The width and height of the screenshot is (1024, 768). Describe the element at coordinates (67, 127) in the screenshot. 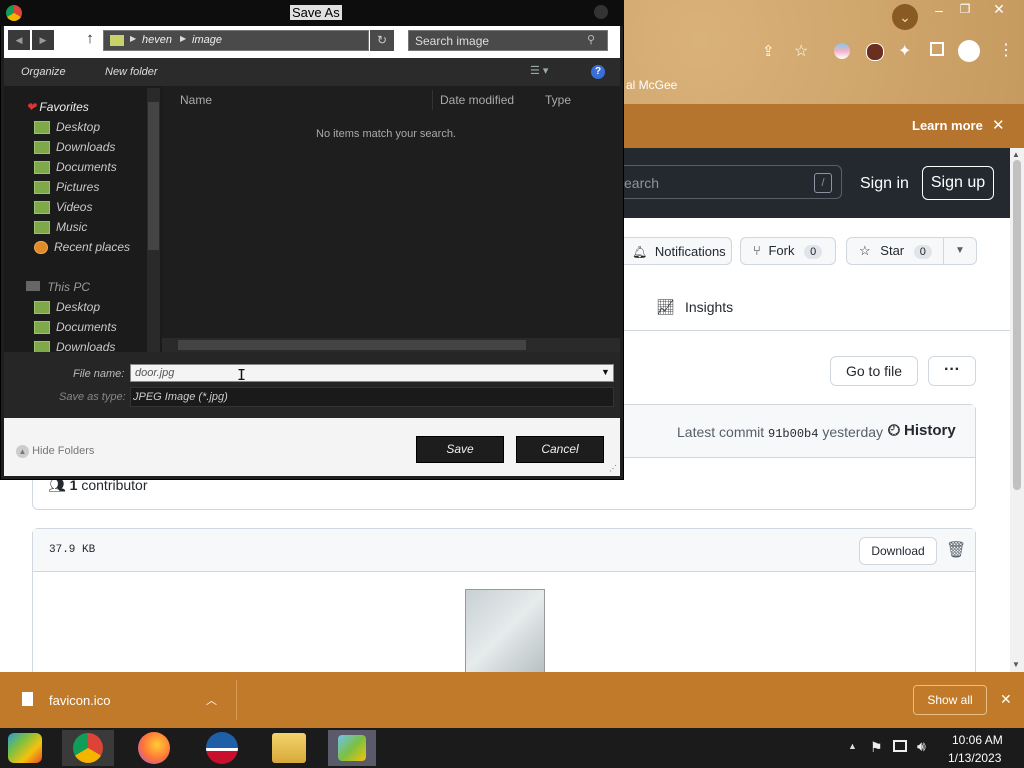

I see `nav-item-desktop: Desktop` at that location.